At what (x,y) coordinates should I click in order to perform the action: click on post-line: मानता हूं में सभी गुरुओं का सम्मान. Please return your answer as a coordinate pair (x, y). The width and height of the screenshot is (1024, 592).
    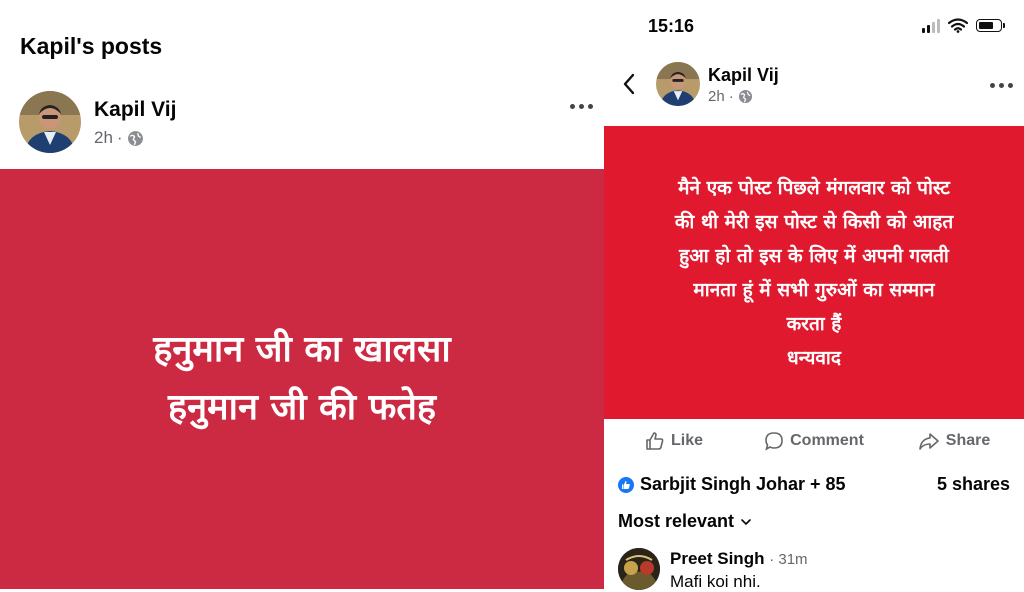
    Looking at the image, I should click on (814, 289).